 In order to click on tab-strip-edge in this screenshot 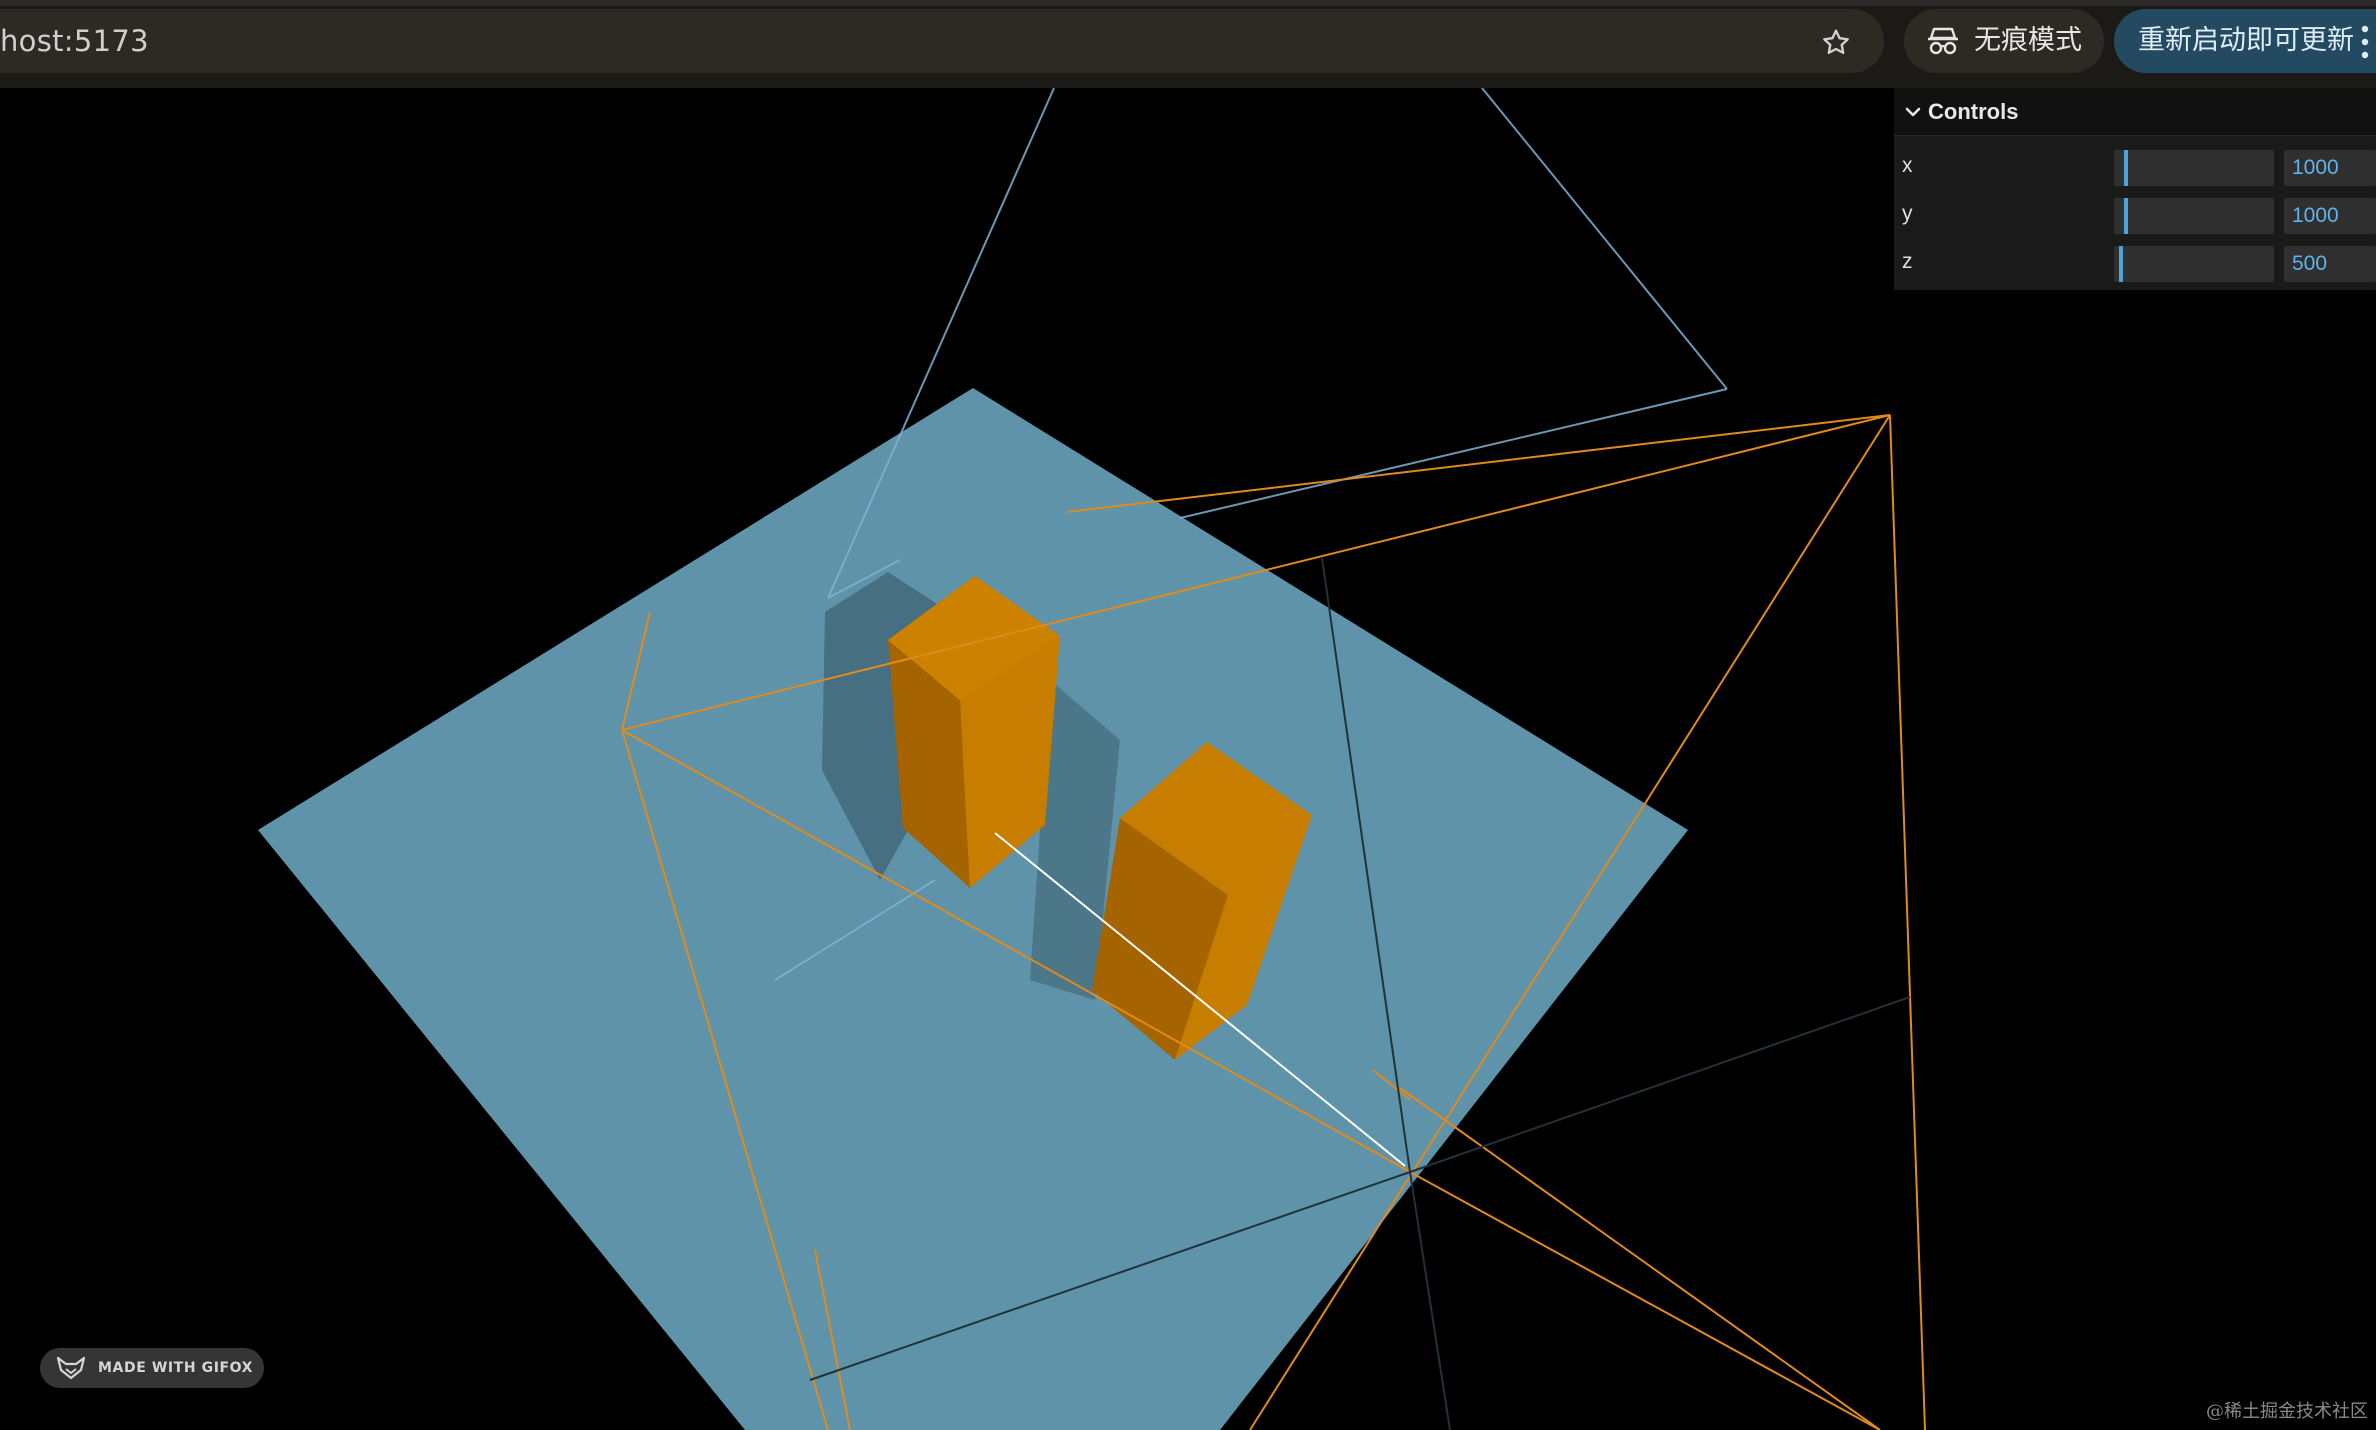, I will do `click(1188, 3)`.